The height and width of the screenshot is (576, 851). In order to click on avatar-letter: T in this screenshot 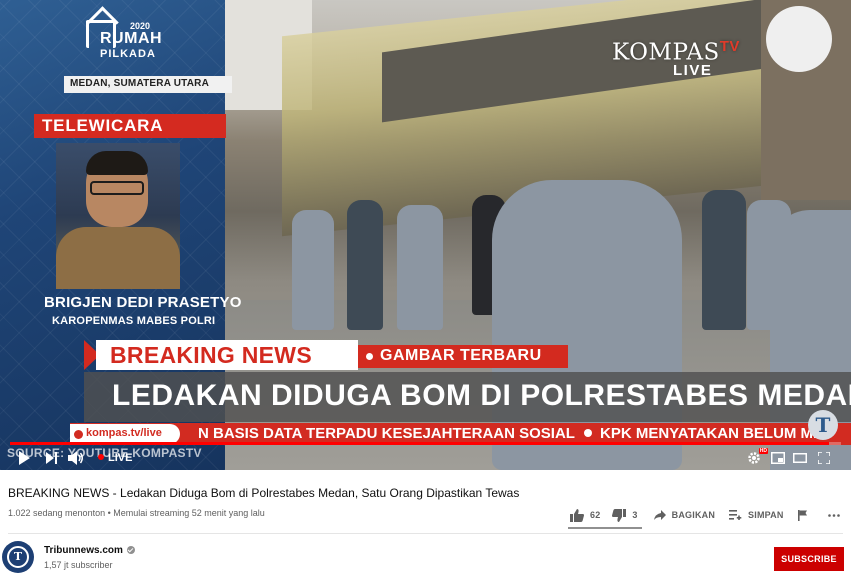, I will do `click(18, 557)`.